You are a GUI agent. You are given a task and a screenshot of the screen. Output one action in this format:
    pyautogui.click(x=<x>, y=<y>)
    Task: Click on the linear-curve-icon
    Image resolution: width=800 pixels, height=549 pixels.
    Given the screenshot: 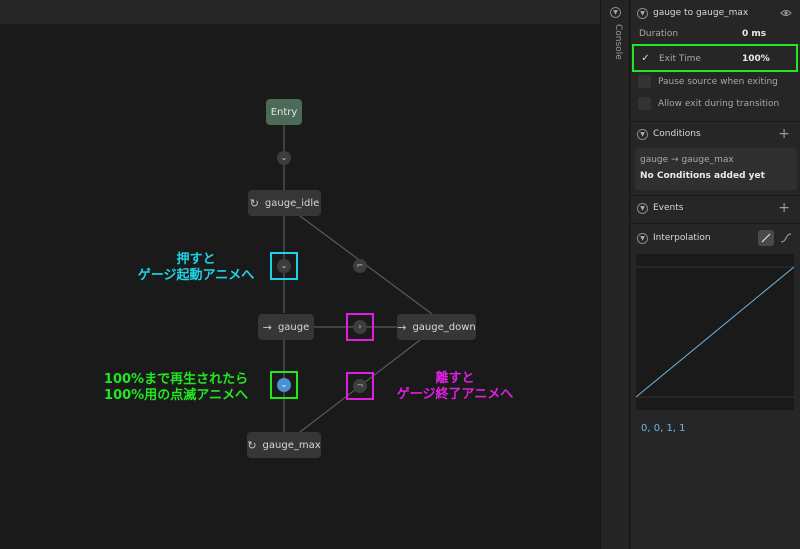 What is the action you would take?
    pyautogui.click(x=766, y=238)
    